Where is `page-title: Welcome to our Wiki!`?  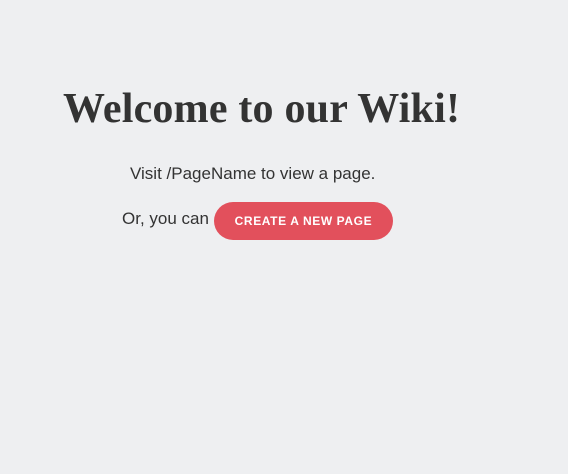
page-title: Welcome to our Wiki! is located at coordinates (262, 109).